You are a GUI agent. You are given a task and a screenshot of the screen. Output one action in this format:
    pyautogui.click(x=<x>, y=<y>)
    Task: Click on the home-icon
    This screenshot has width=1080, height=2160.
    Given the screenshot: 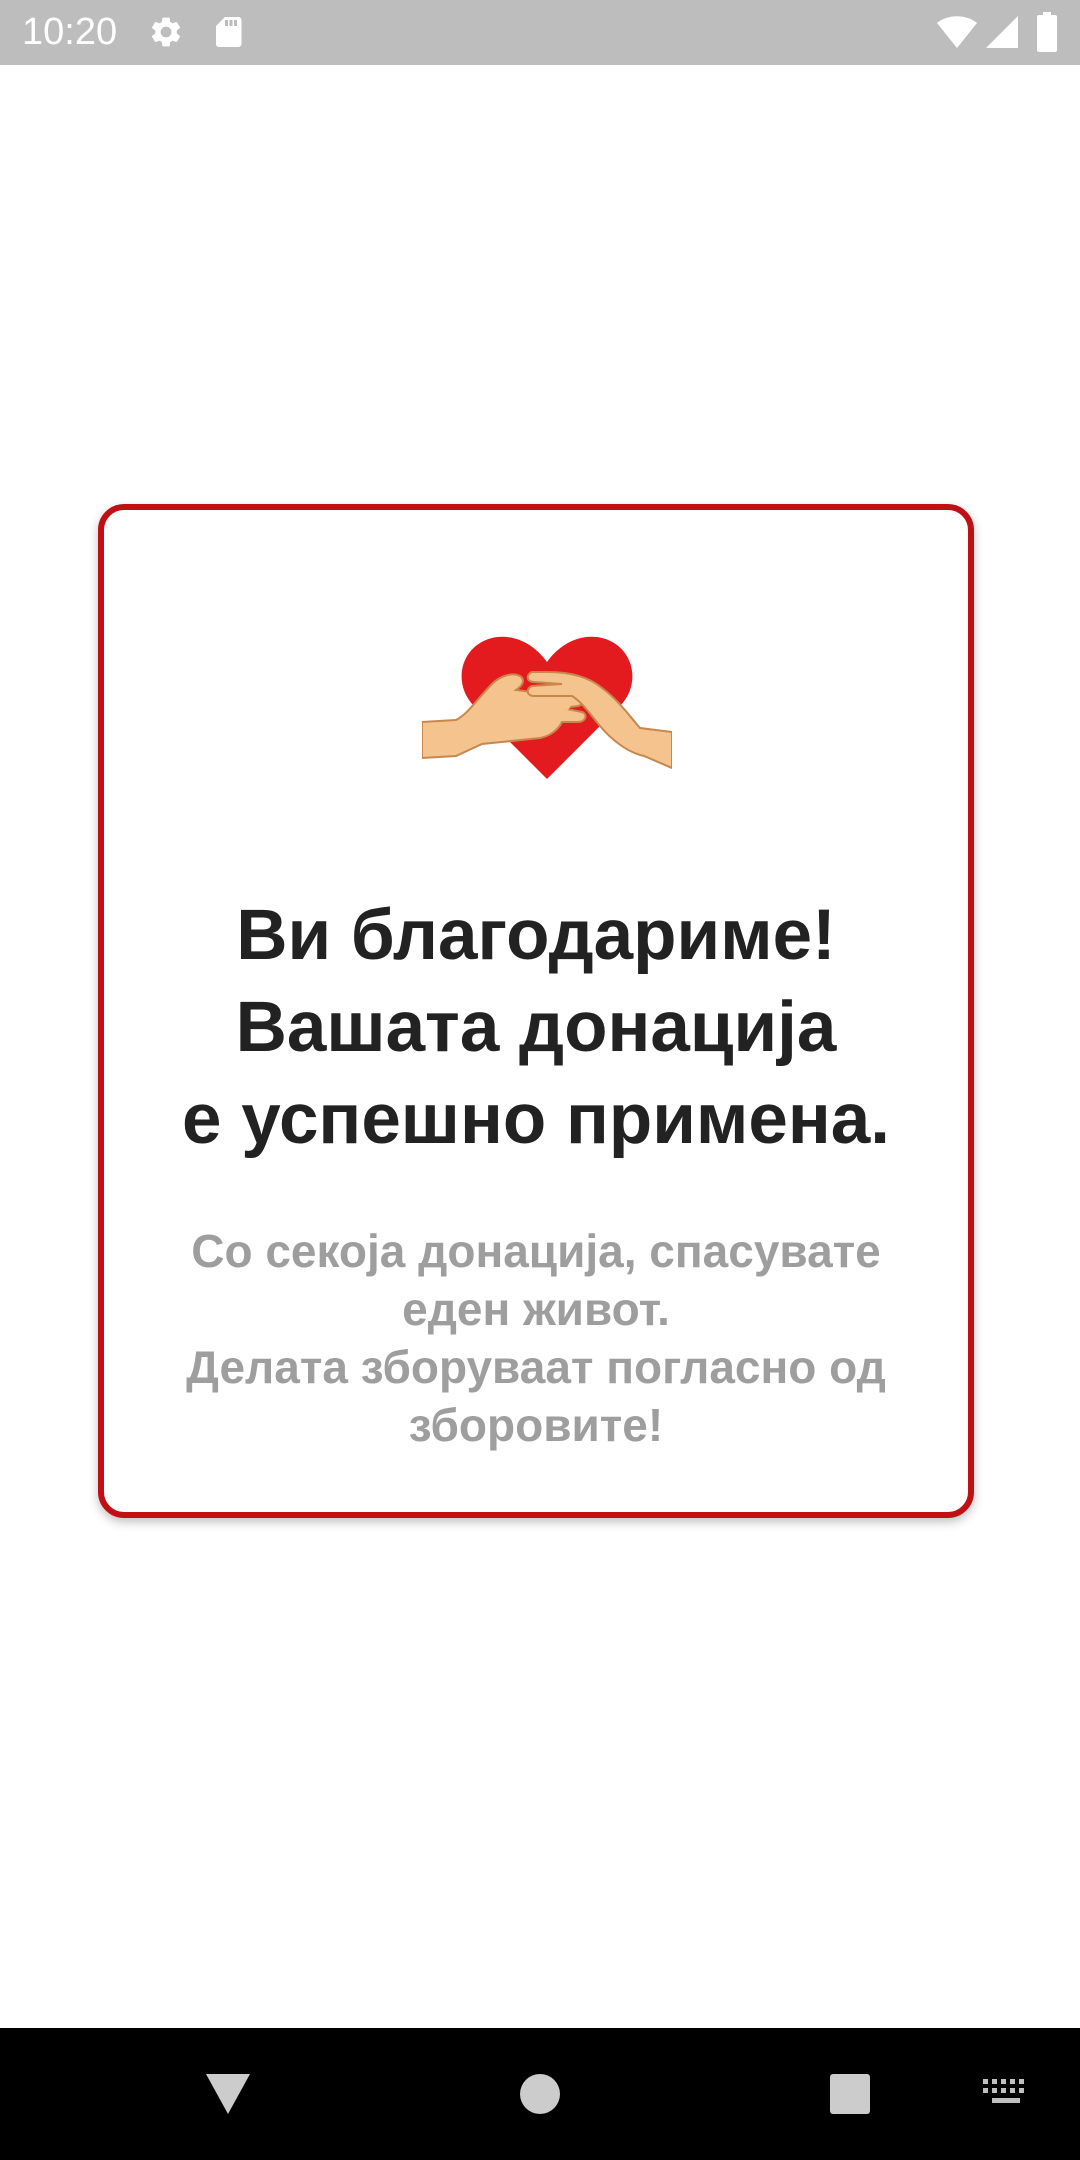 What is the action you would take?
    pyautogui.click(x=540, y=2094)
    